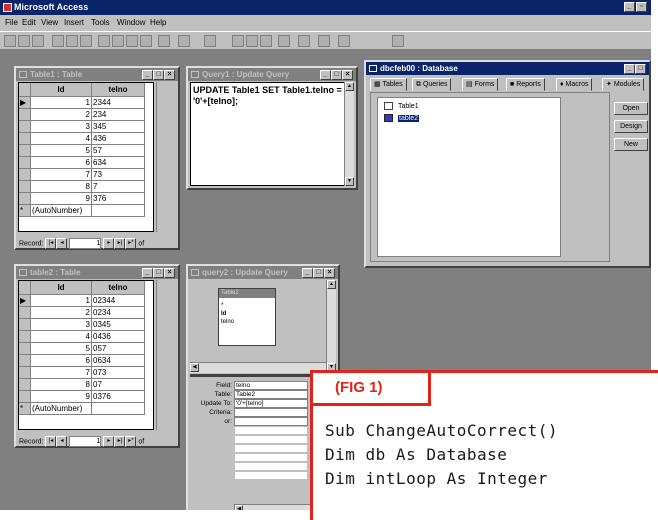 Image resolution: width=658 pixels, height=520 pixels. I want to click on scroll-left-arrow: ◀, so click(239, 507).